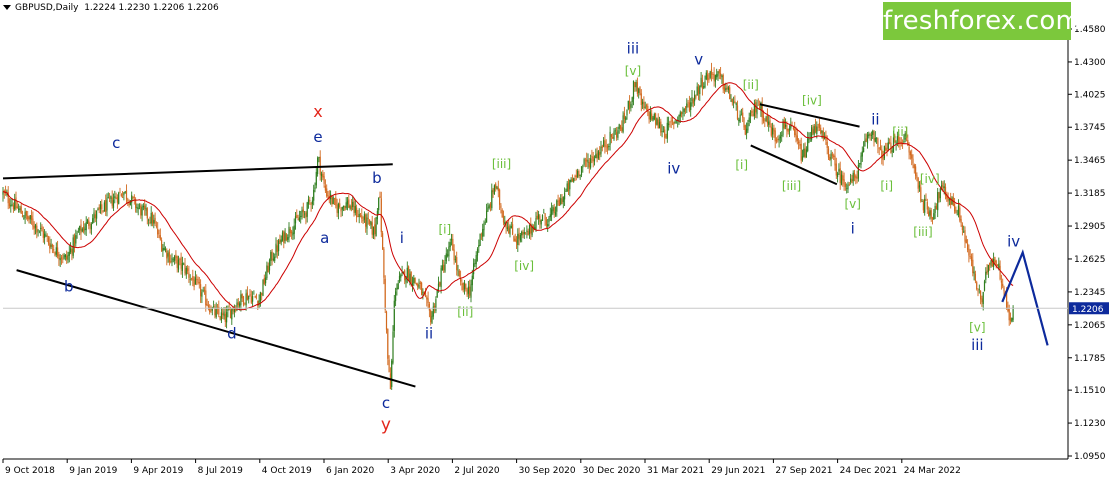  I want to click on wave-label: [v], so click(852, 204).